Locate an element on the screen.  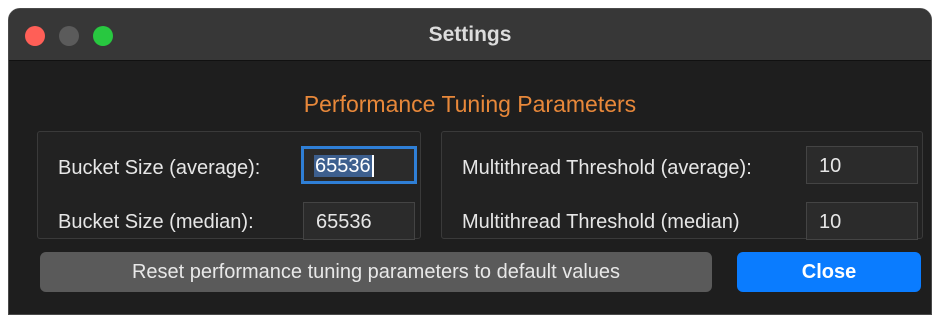
multithread-threshold-average-input: 10 is located at coordinates (862, 165).